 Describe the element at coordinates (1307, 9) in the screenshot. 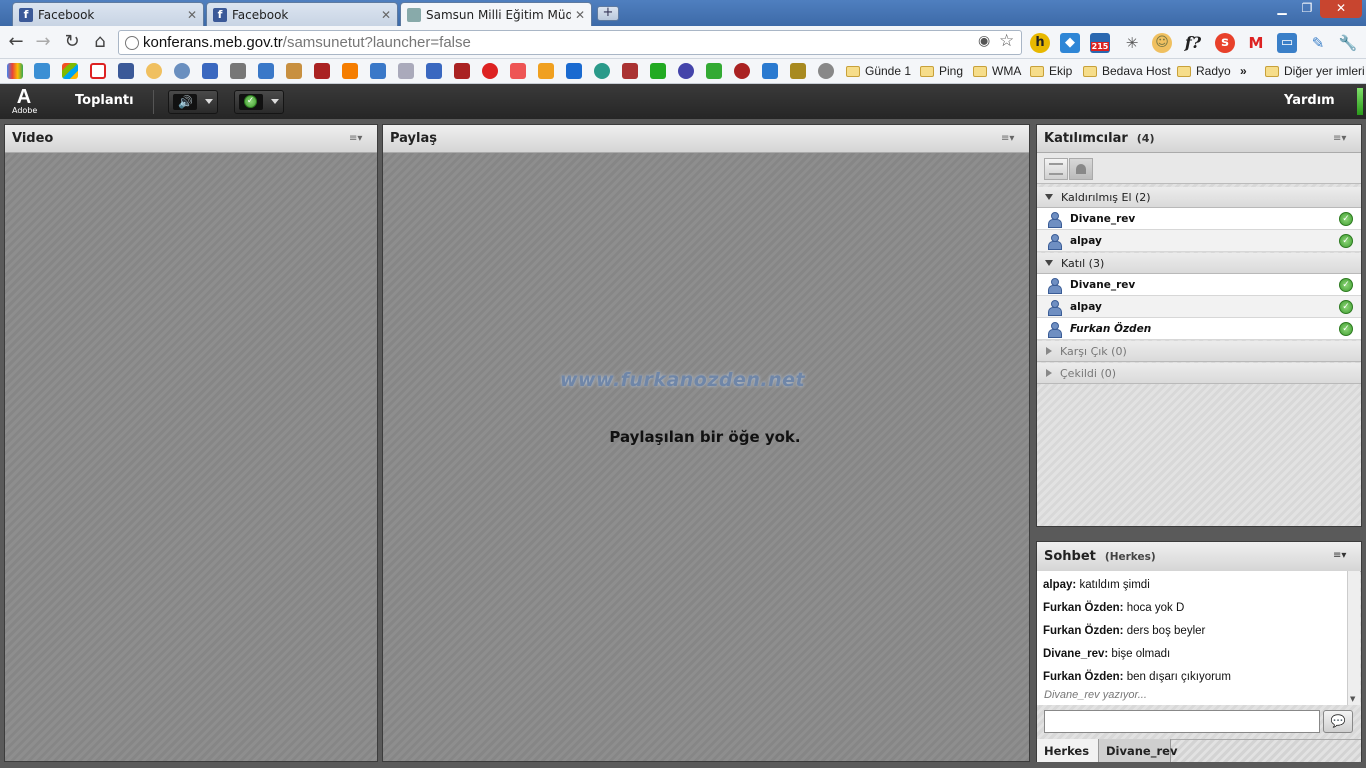

I see `restore-icon: ❐` at that location.